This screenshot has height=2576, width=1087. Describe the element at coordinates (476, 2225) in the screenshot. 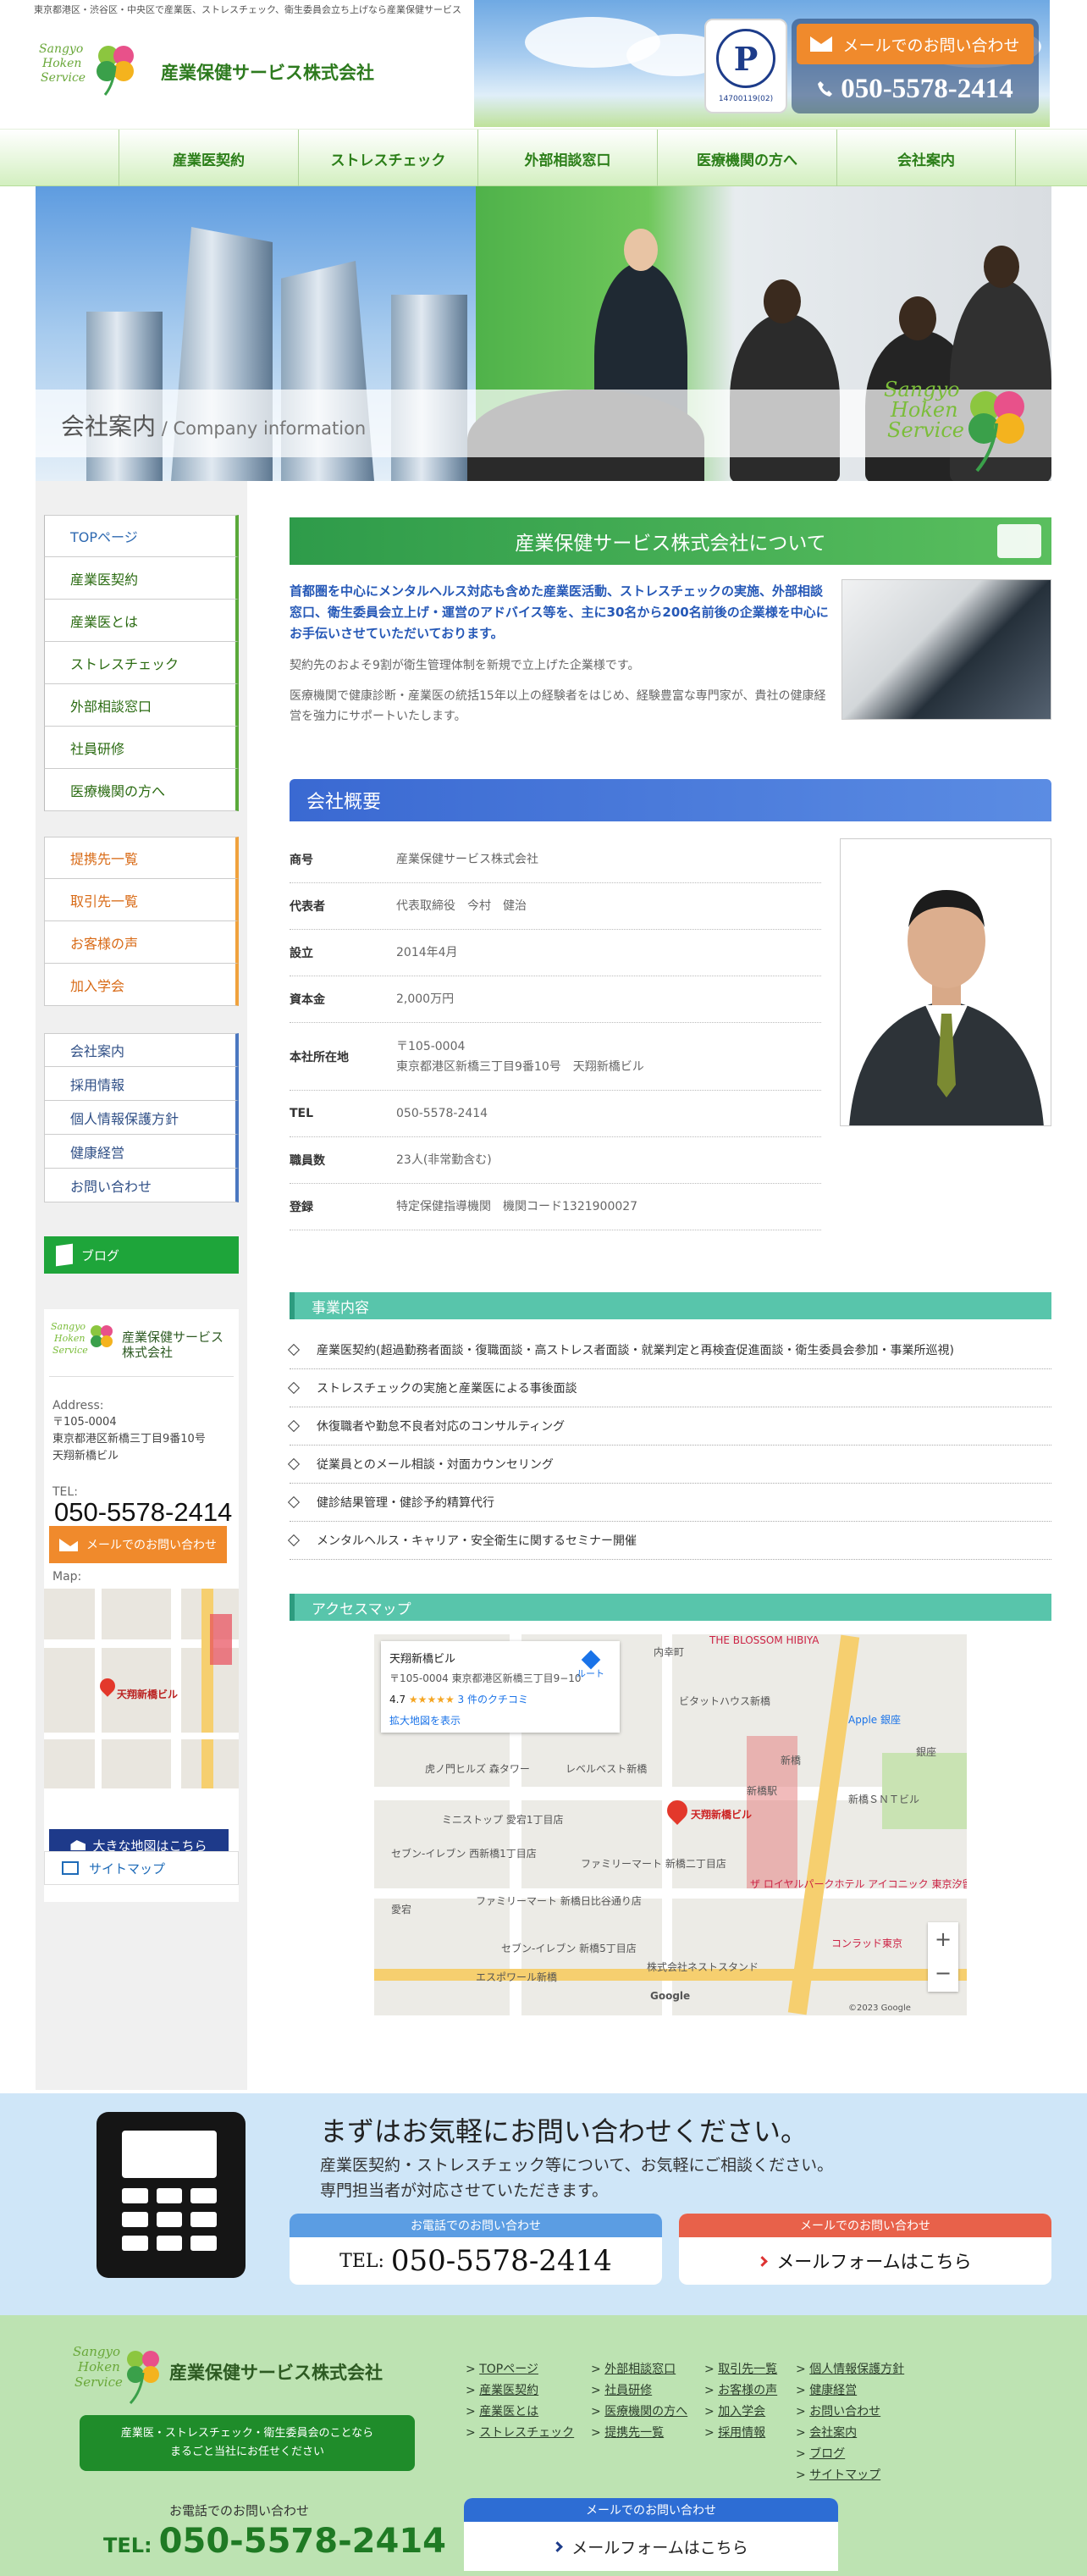

I see `contact-tel-caption: お電話でのお問い合わせ` at that location.